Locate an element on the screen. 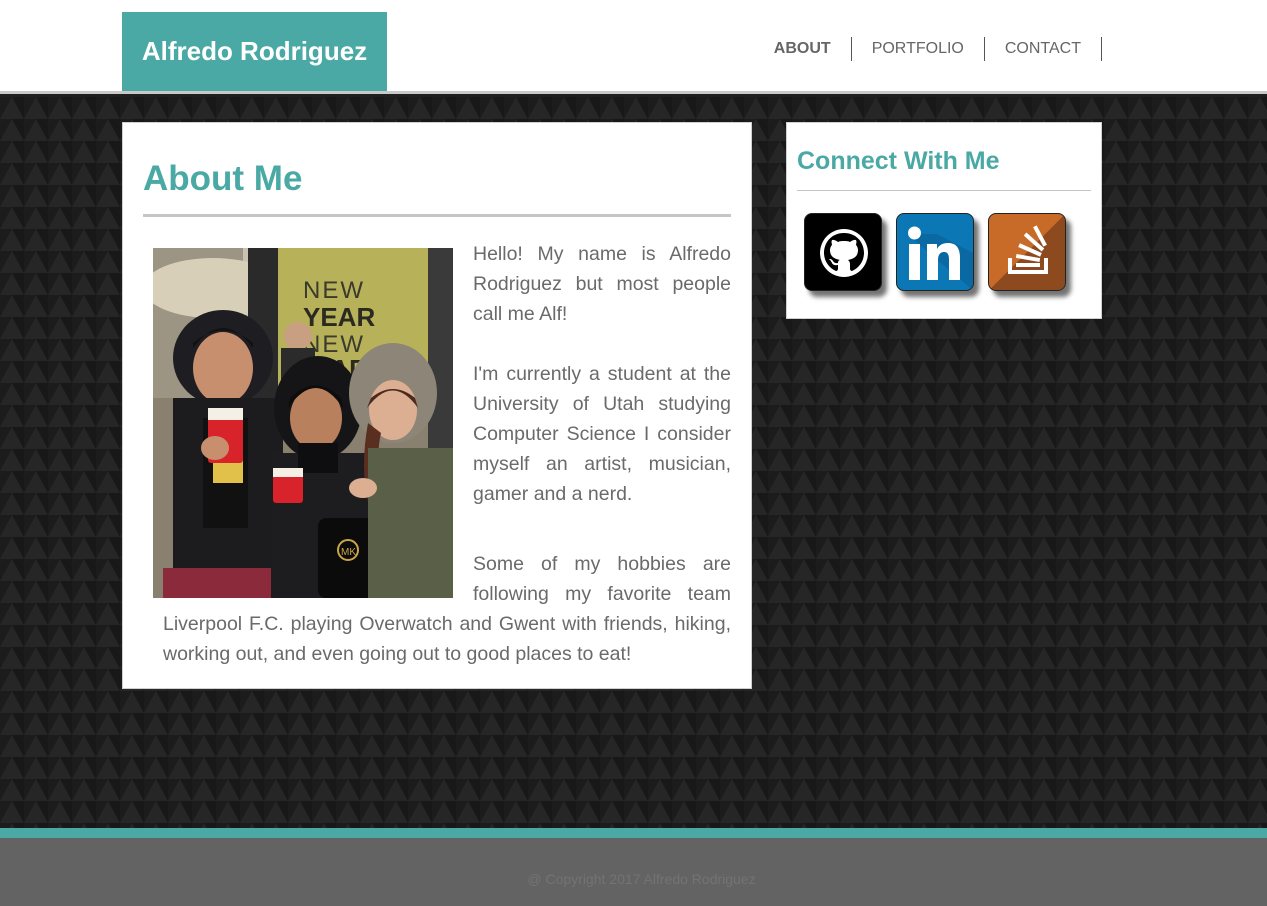 Image resolution: width=1267 pixels, height=906 pixels. photo-sign-text: NEW is located at coordinates (334, 290).